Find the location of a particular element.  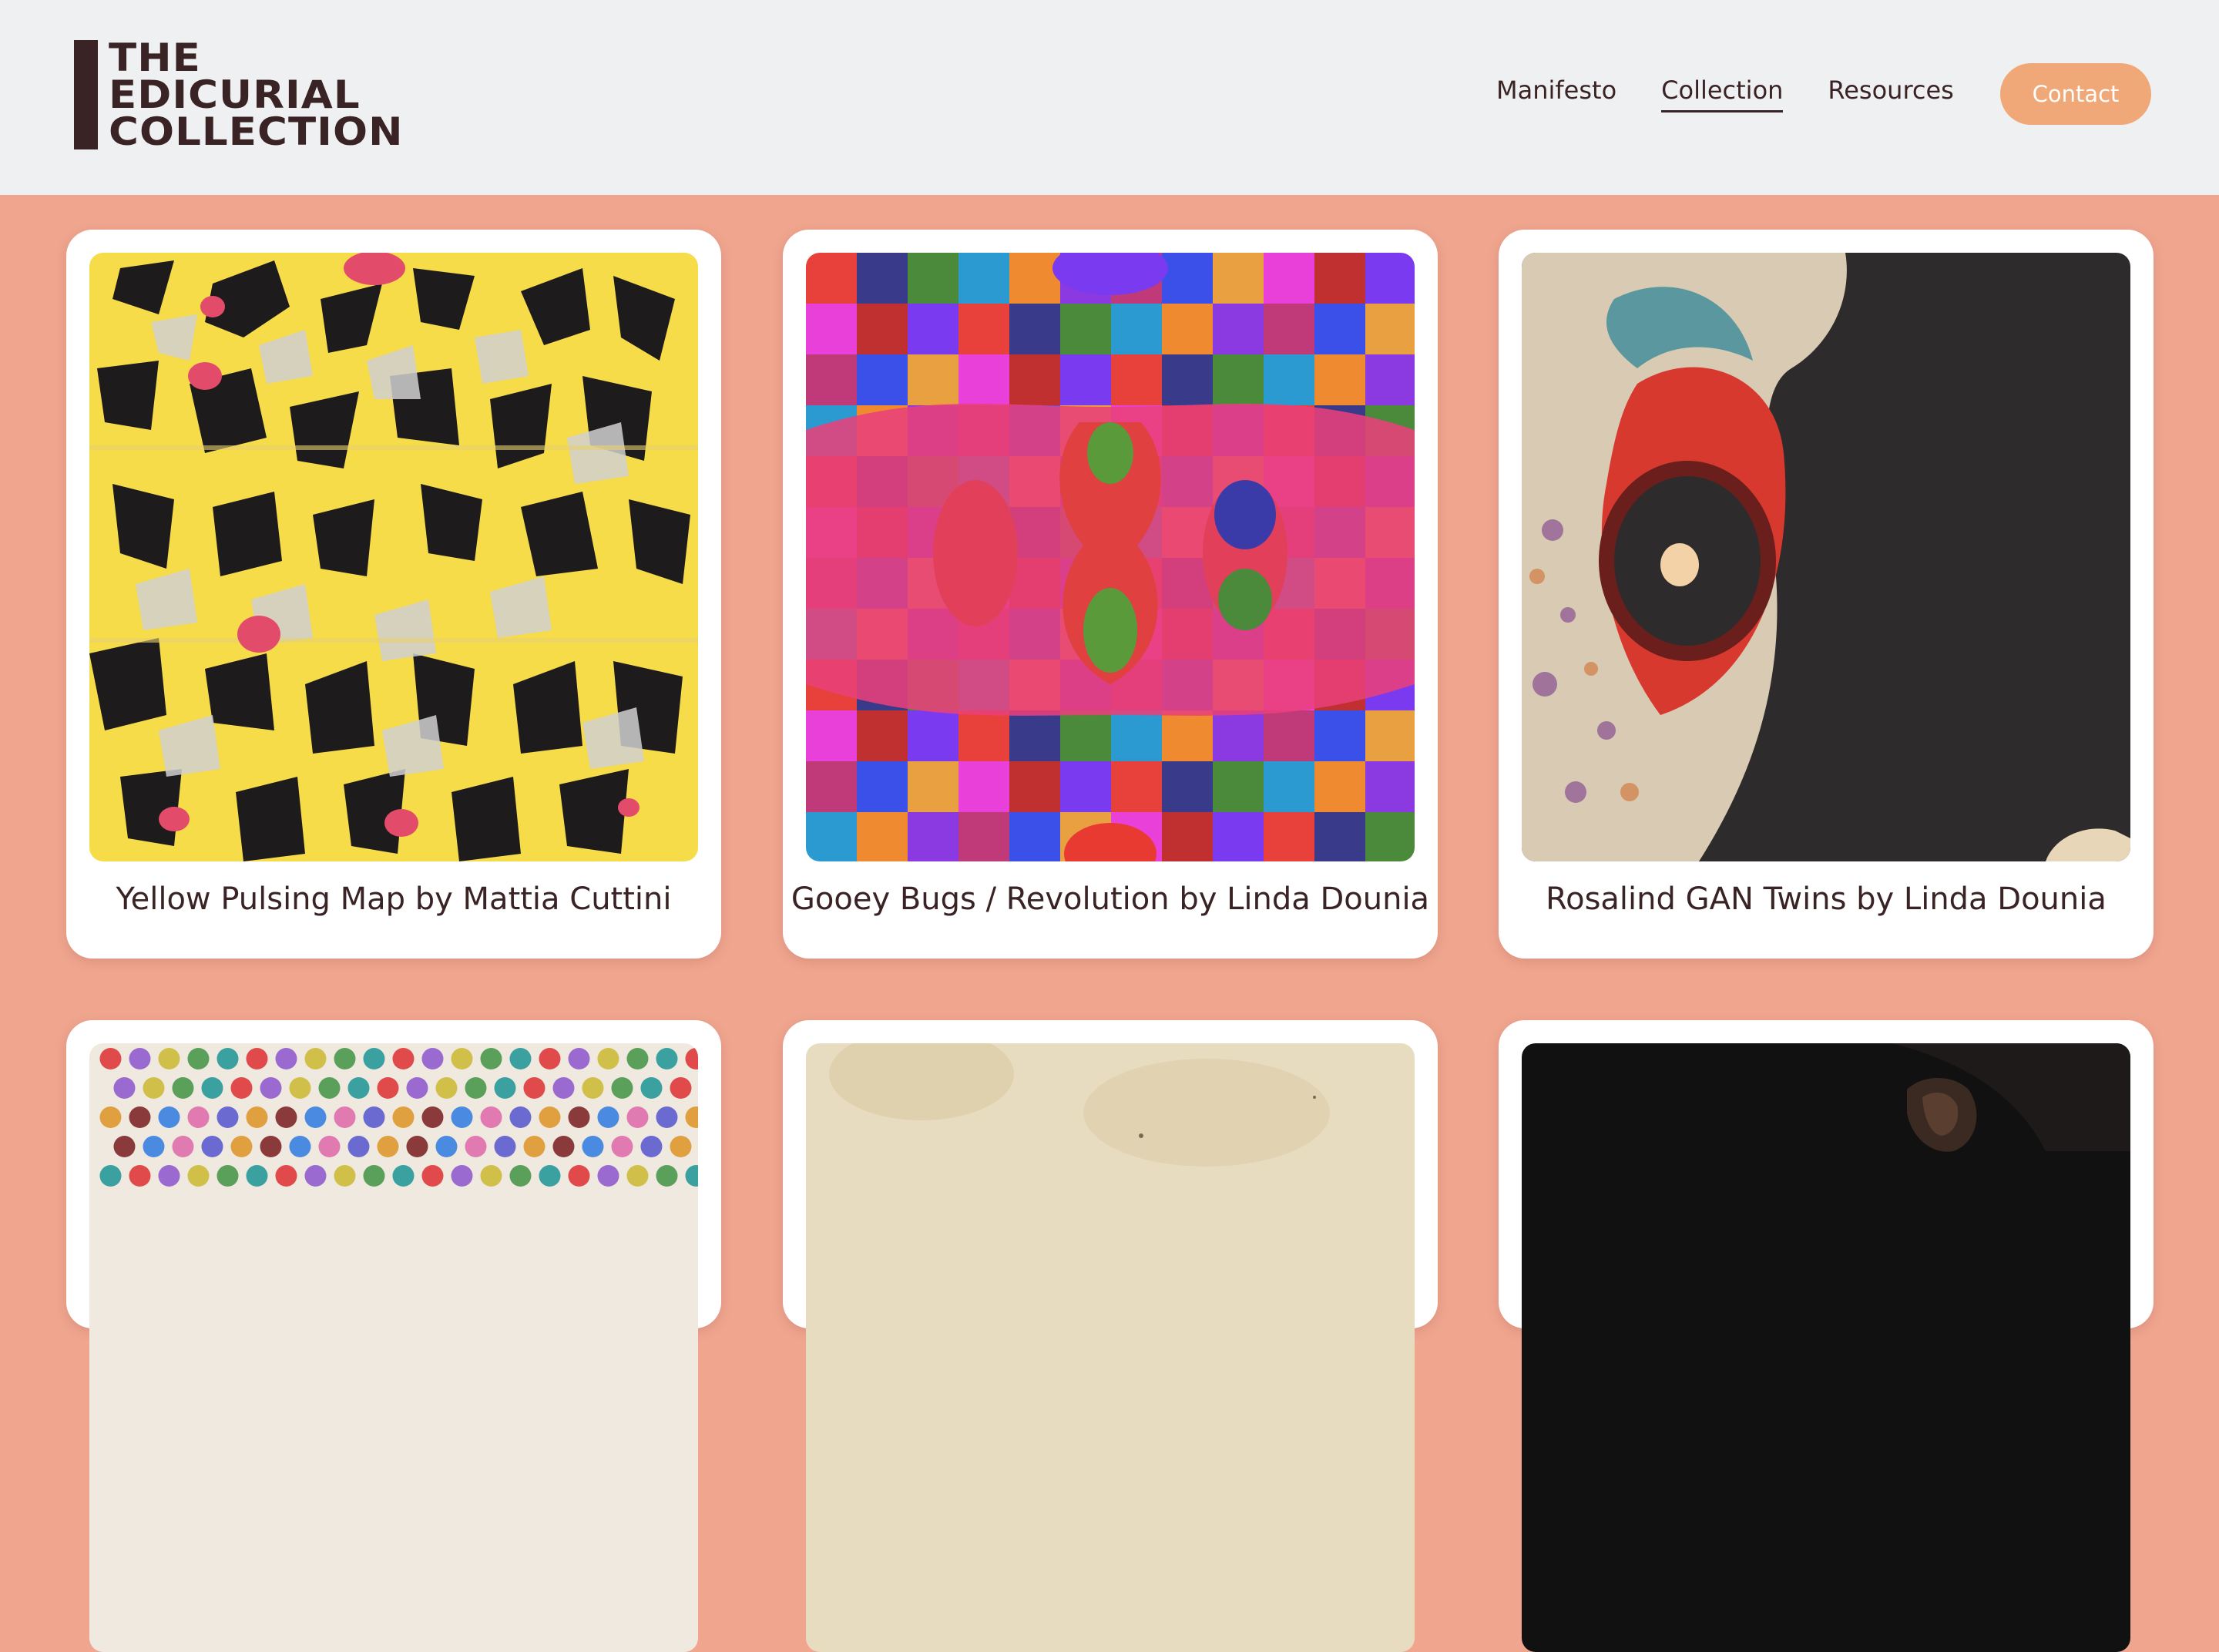

logo-line-1: THE is located at coordinates (155, 57).